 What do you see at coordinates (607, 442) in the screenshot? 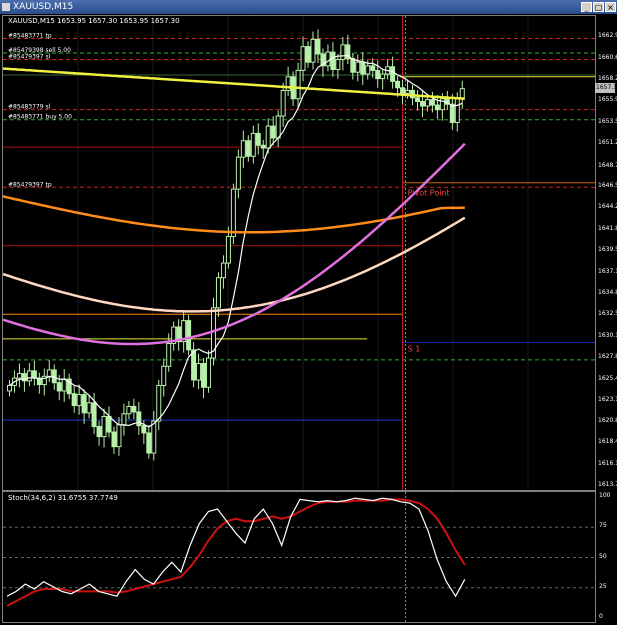
I see `price-tick-label: 1618.45` at bounding box center [607, 442].